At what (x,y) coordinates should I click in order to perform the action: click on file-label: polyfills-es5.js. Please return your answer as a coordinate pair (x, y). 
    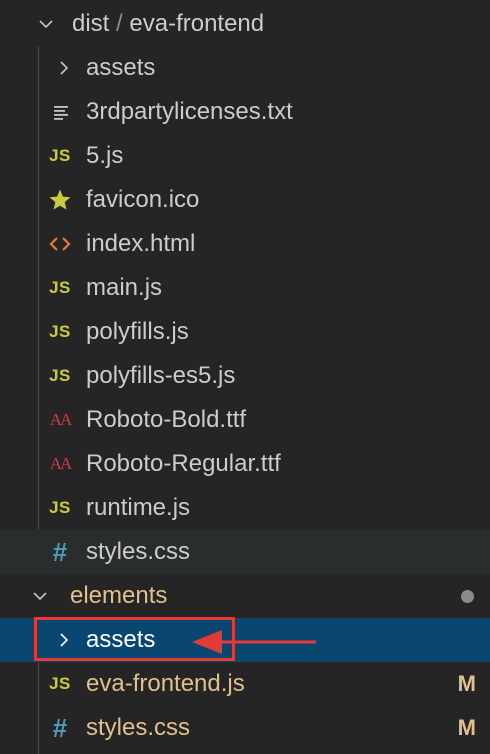
    Looking at the image, I should click on (161, 375).